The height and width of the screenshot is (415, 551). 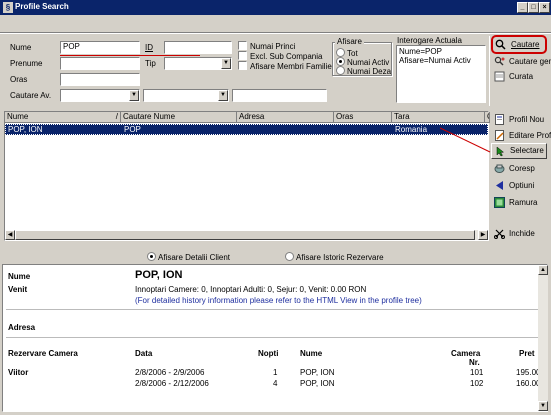 What do you see at coordinates (291, 66) in the screenshot?
I see `afisare-membri-label: Afisare Membri Familie` at bounding box center [291, 66].